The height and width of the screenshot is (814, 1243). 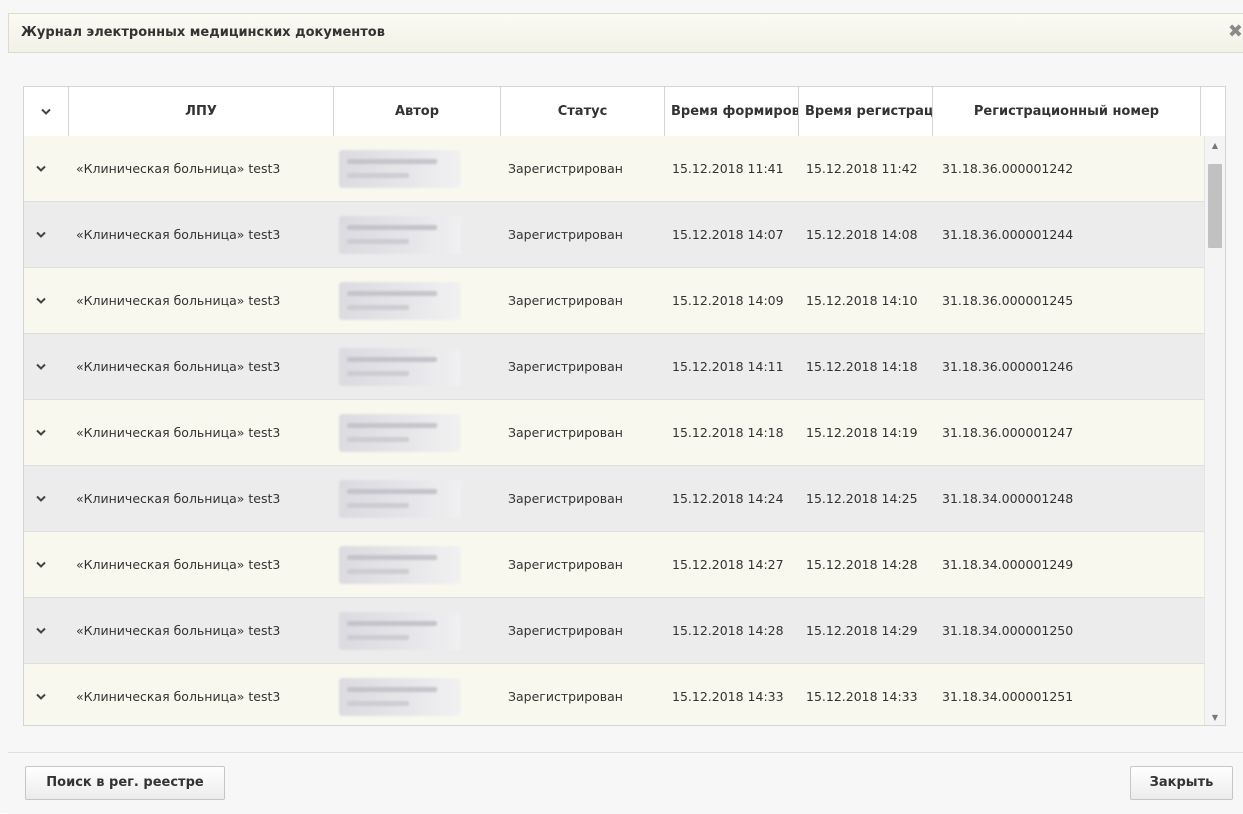 I want to click on cell-reg-number: 31.18.34.000001251, so click(x=1008, y=696).